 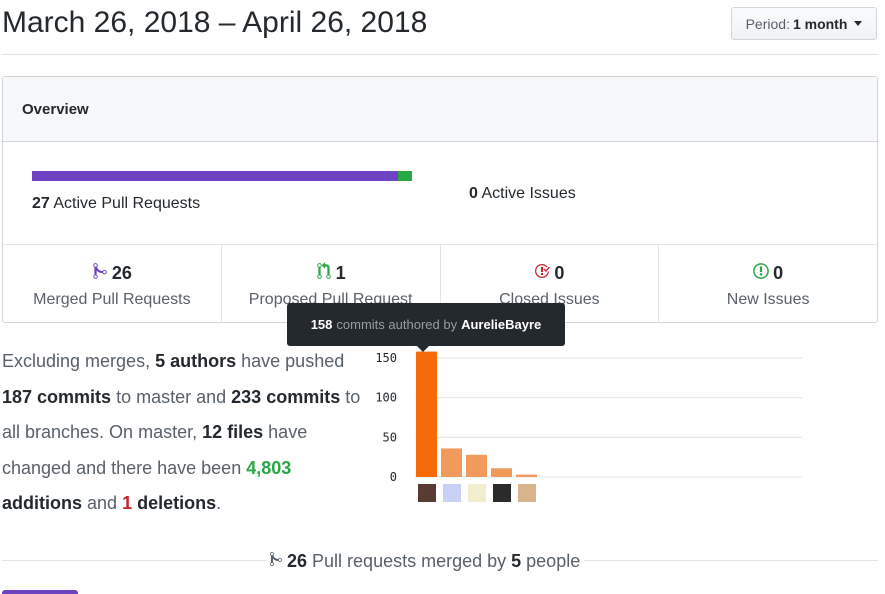 I want to click on merged-count: 26, so click(x=297, y=561).